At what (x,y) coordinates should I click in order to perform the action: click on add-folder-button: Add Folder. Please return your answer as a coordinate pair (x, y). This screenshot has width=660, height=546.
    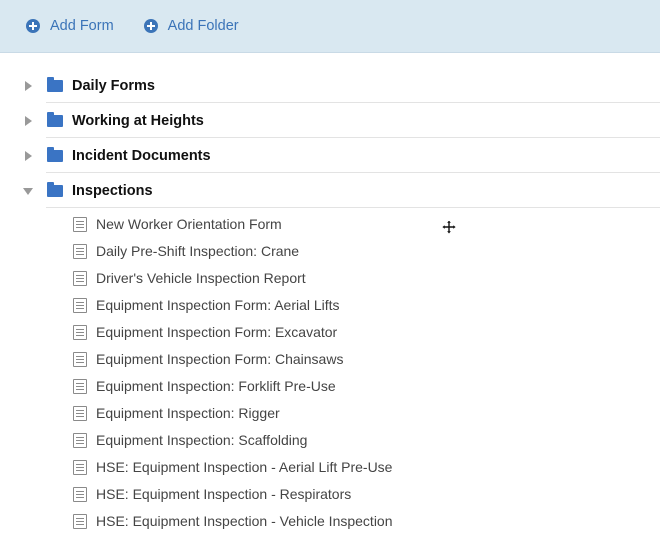
    Looking at the image, I should click on (191, 26).